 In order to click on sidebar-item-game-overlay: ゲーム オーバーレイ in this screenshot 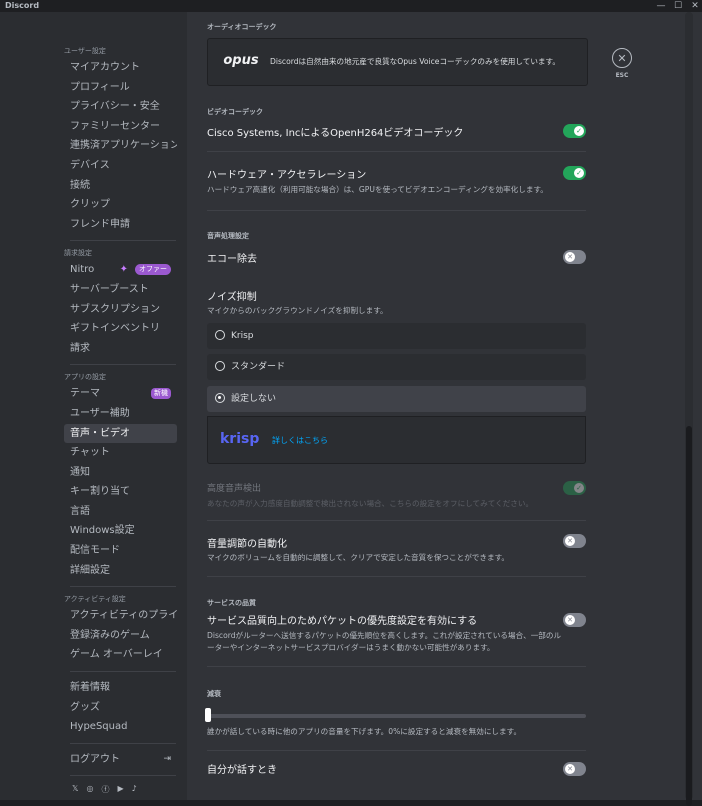, I will do `click(120, 655)`.